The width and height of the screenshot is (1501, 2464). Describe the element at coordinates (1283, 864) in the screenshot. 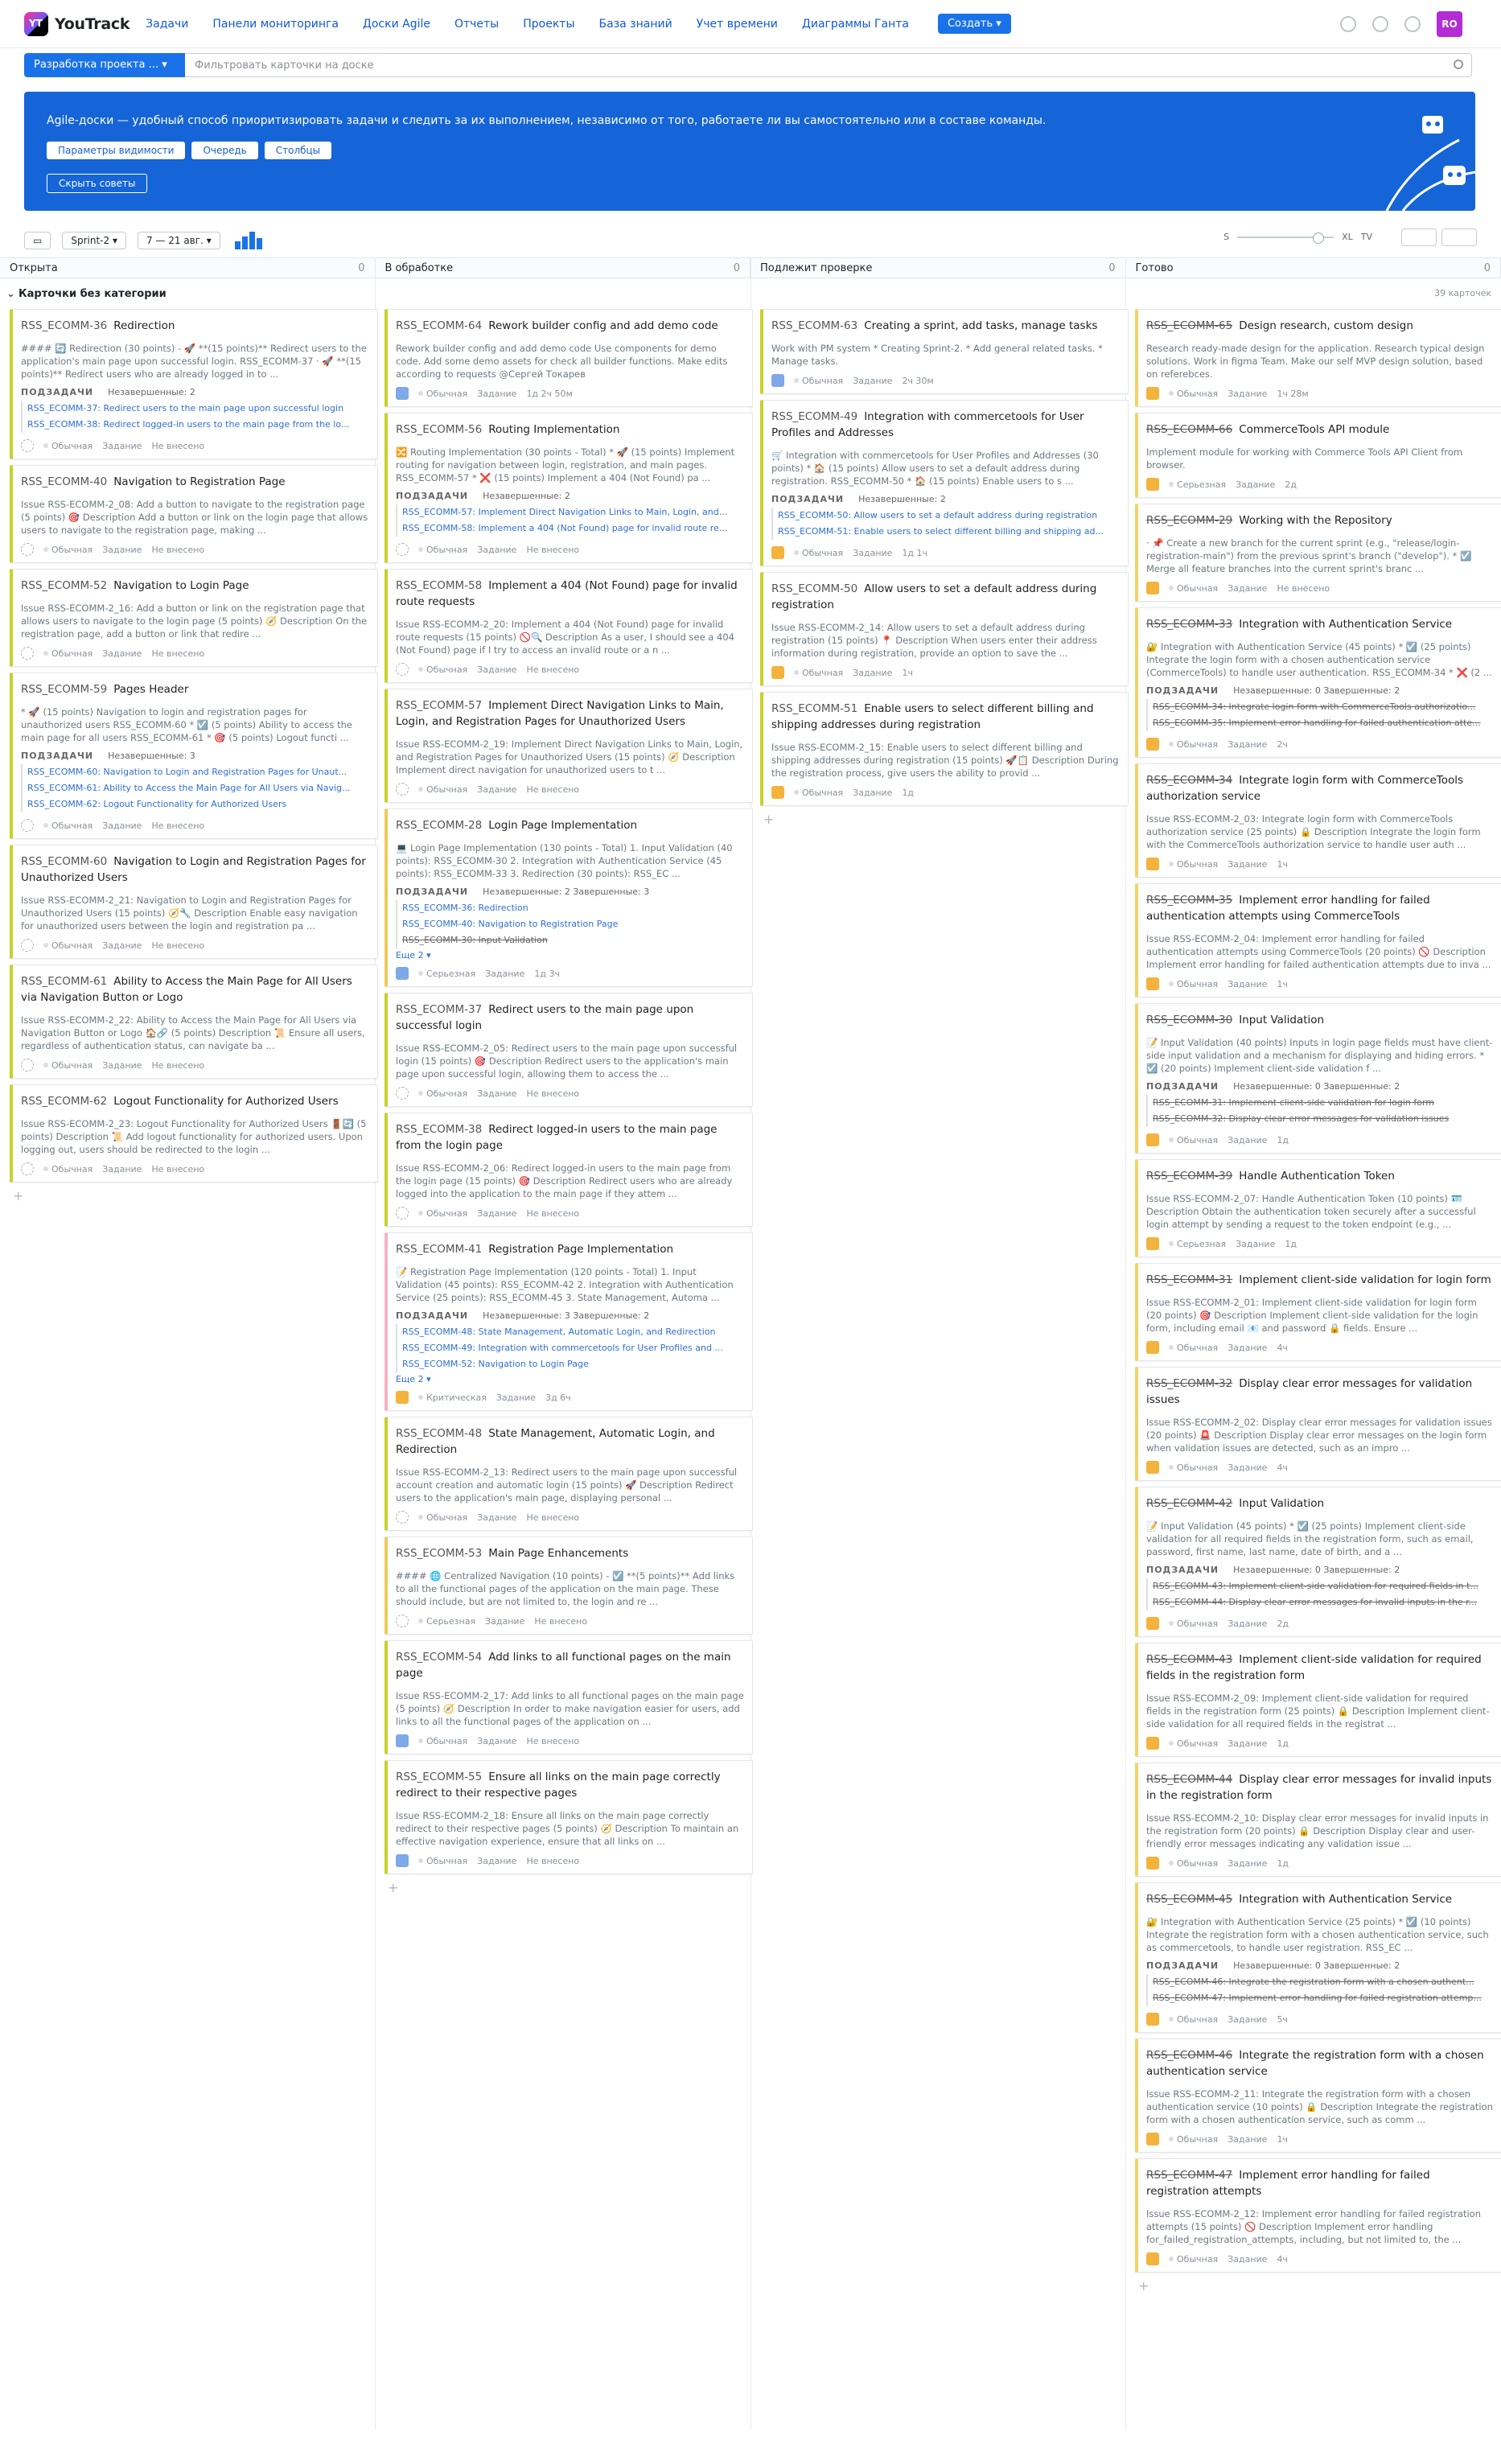

I see `estimation-field: 1ч` at that location.